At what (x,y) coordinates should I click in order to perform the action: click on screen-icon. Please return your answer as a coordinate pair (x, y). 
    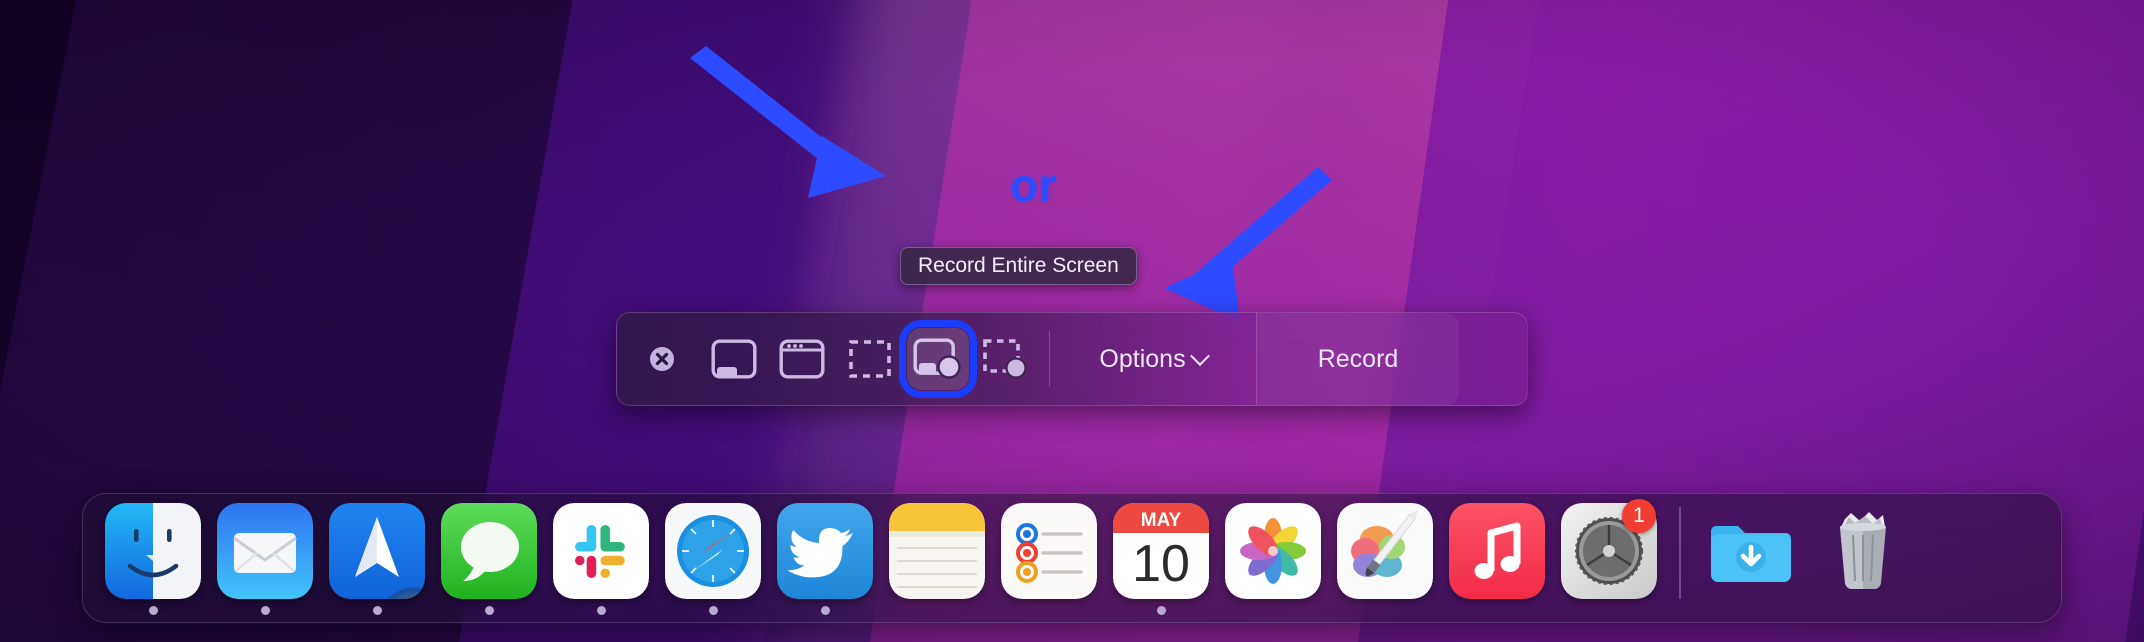
    Looking at the image, I should click on (734, 359).